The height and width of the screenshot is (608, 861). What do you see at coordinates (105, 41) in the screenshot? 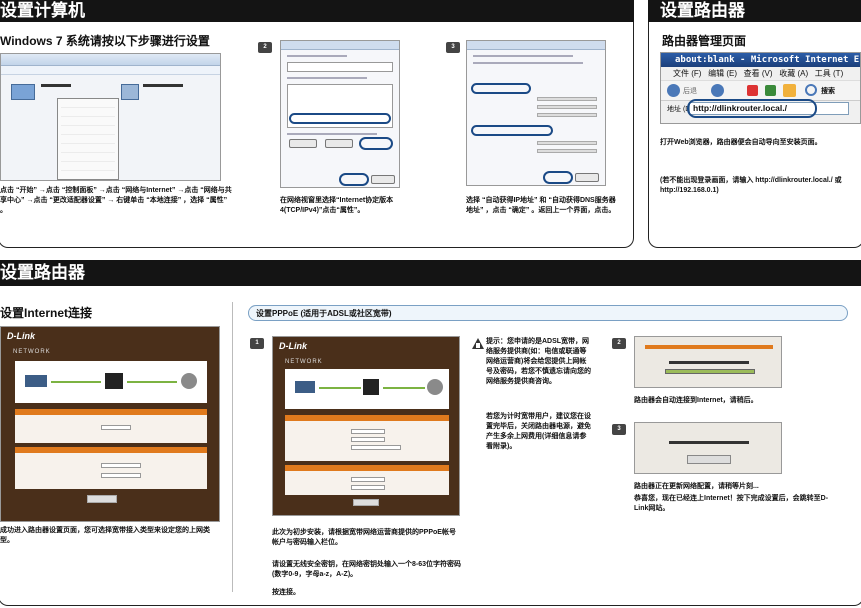
I see `win7-subtitle: Windows 7 系统请按以下步骤进行设置` at bounding box center [105, 41].